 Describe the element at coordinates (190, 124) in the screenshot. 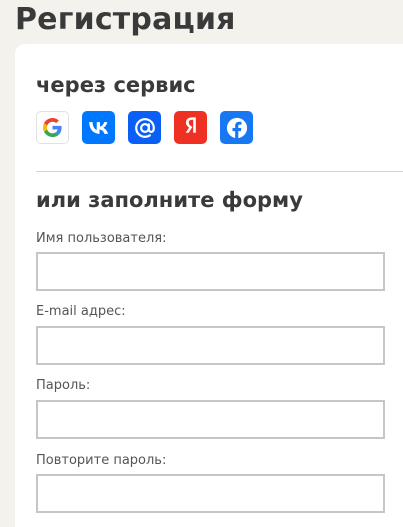

I see `yandex-icon` at that location.